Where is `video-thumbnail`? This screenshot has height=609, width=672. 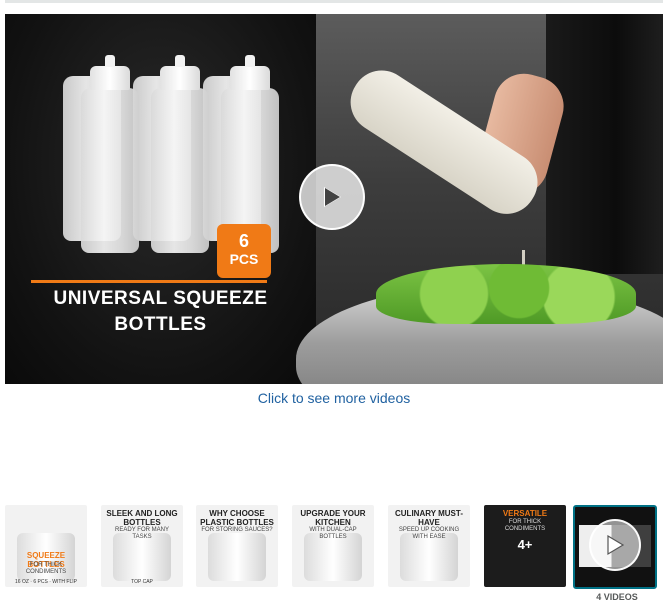
video-thumbnail is located at coordinates (615, 547).